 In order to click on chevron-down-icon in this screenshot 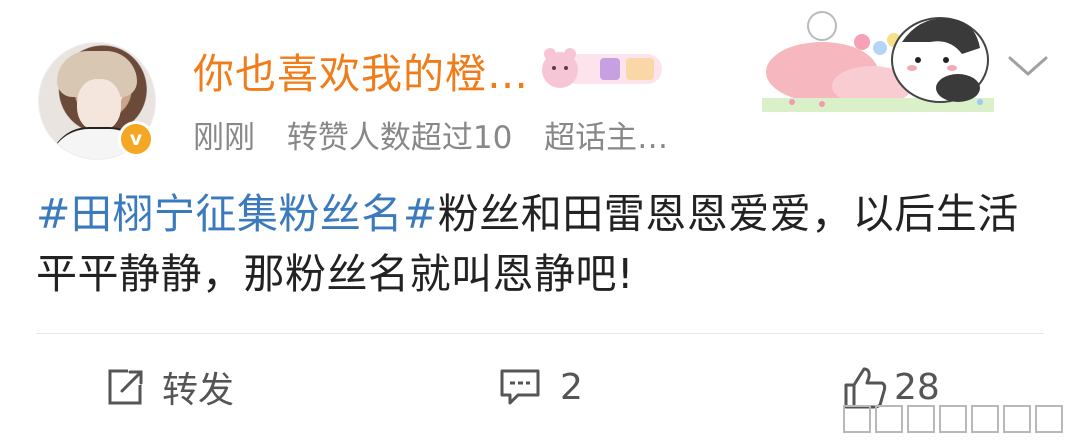, I will do `click(1028, 65)`.